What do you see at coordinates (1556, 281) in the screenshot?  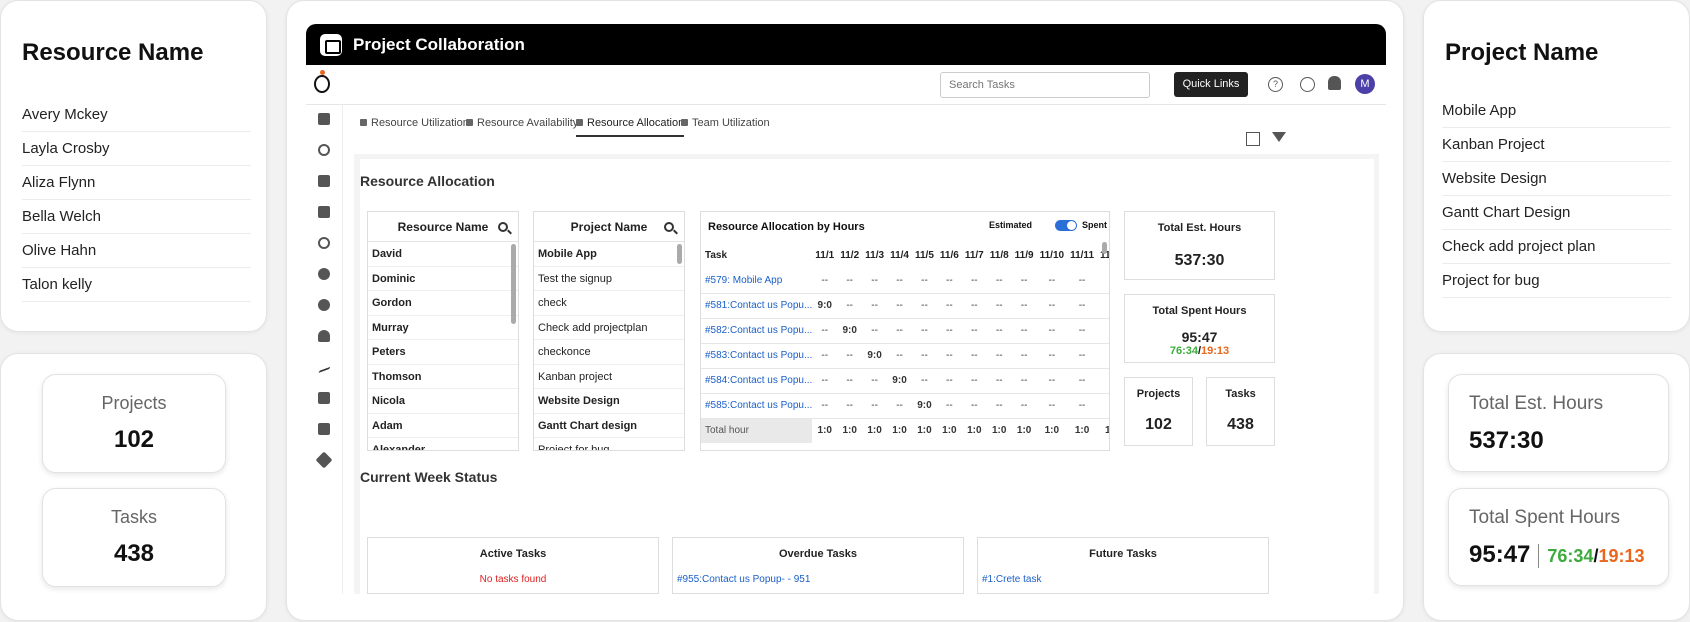 I see `project-item: Project for bug` at bounding box center [1556, 281].